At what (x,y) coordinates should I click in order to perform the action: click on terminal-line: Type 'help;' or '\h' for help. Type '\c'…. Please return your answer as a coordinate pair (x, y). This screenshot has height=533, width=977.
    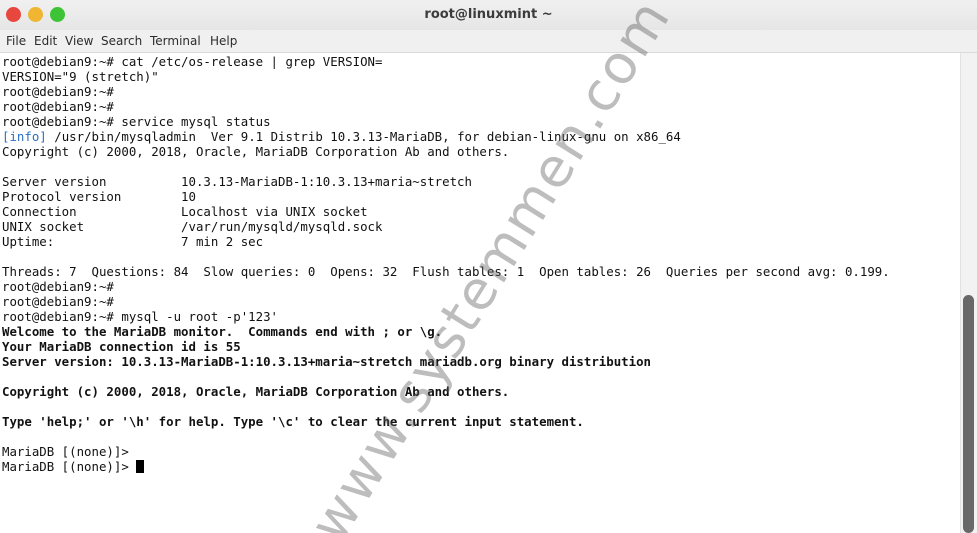
    Looking at the image, I should click on (293, 421).